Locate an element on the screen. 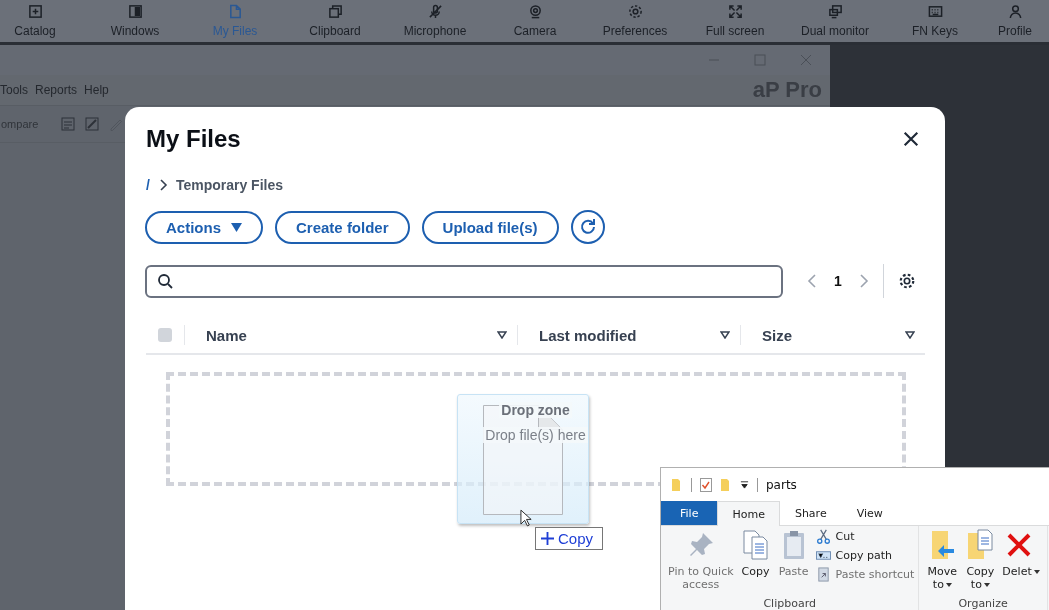 The image size is (1049, 610). tooltip-text: Copy is located at coordinates (576, 538).